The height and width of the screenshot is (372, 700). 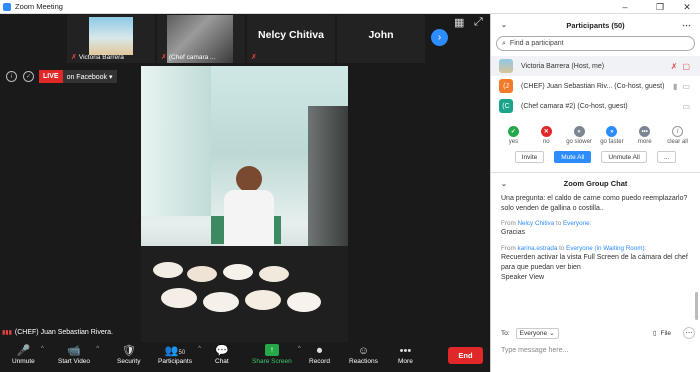 What do you see at coordinates (573, 157) in the screenshot?
I see `mute-all-button: Mute All` at bounding box center [573, 157].